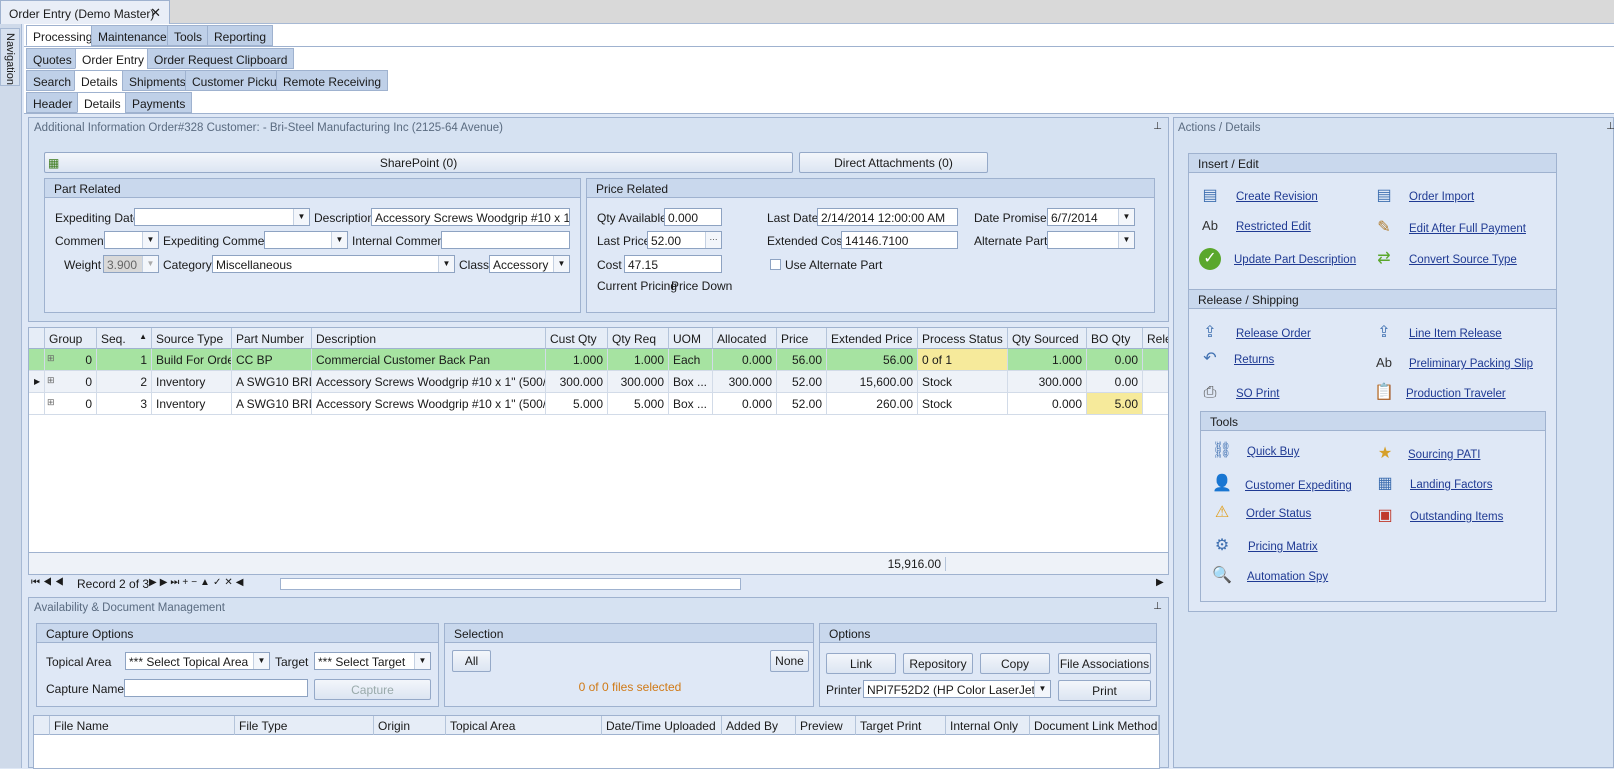 This screenshot has width=1614, height=769. What do you see at coordinates (861, 663) in the screenshot?
I see `link-button: Link` at bounding box center [861, 663].